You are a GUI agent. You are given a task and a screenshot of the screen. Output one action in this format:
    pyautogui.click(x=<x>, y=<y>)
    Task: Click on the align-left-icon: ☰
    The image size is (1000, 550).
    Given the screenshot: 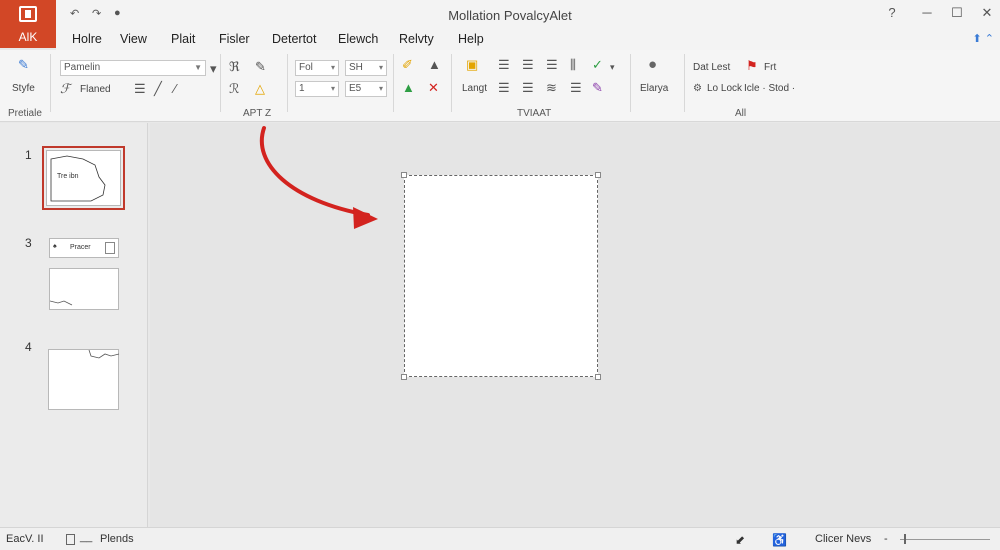 What is the action you would take?
    pyautogui.click(x=504, y=88)
    